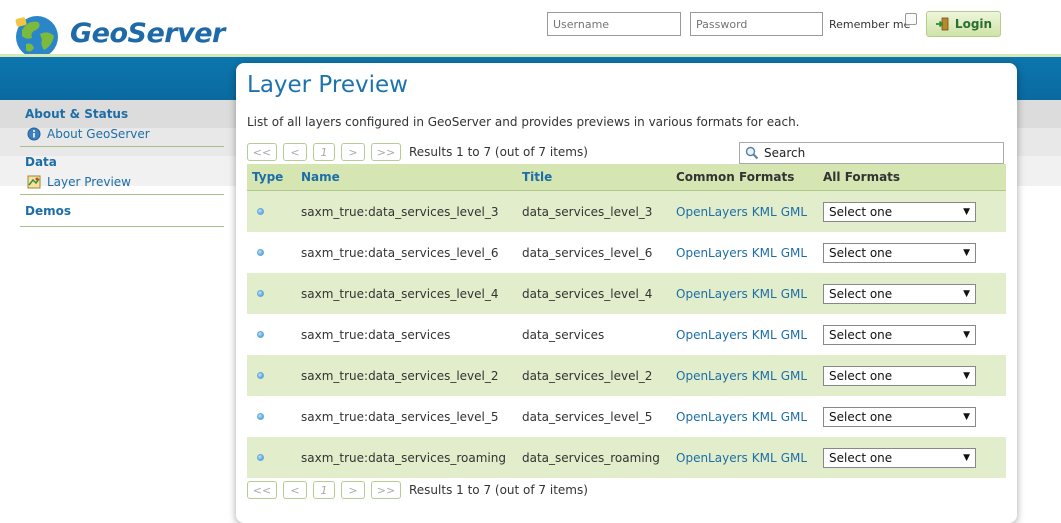 The height and width of the screenshot is (523, 1061). What do you see at coordinates (735, 177) in the screenshot?
I see `column-header-common-formats: Common Formats` at bounding box center [735, 177].